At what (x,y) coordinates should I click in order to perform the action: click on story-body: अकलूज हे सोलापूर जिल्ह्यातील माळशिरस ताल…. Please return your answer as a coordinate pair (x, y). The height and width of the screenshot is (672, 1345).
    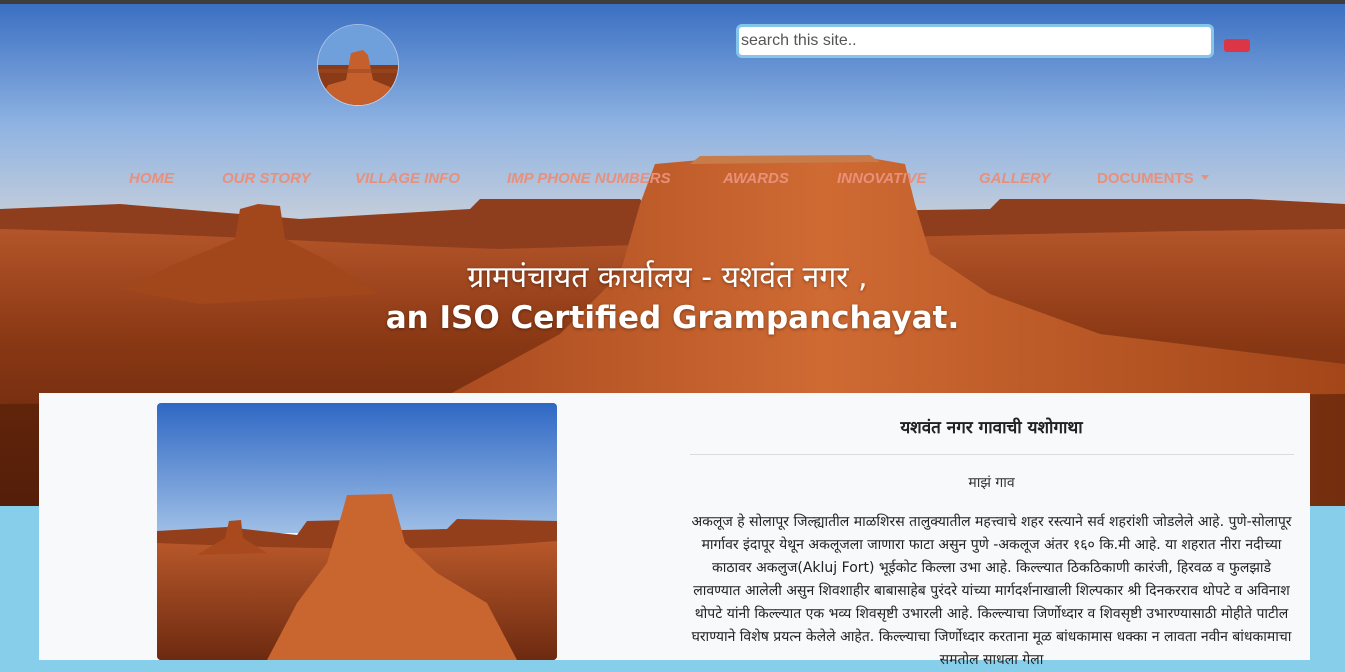
    Looking at the image, I should click on (991, 591).